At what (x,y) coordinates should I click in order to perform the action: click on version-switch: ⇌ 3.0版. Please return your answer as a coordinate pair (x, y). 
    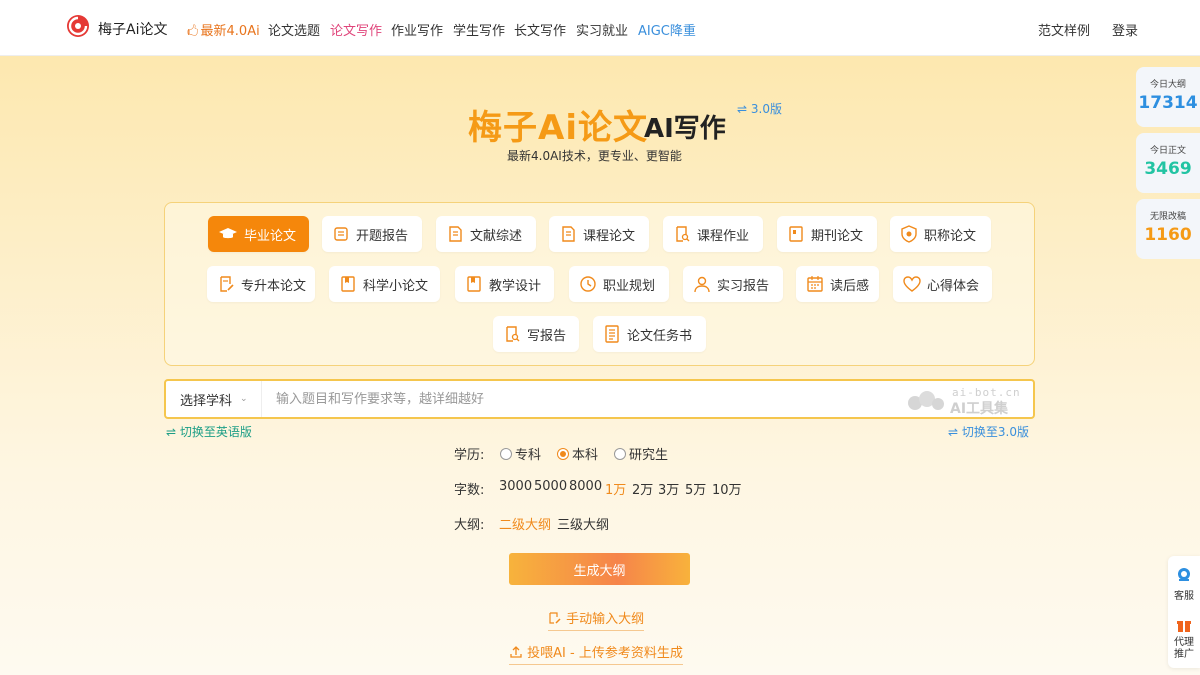
    Looking at the image, I should click on (759, 108).